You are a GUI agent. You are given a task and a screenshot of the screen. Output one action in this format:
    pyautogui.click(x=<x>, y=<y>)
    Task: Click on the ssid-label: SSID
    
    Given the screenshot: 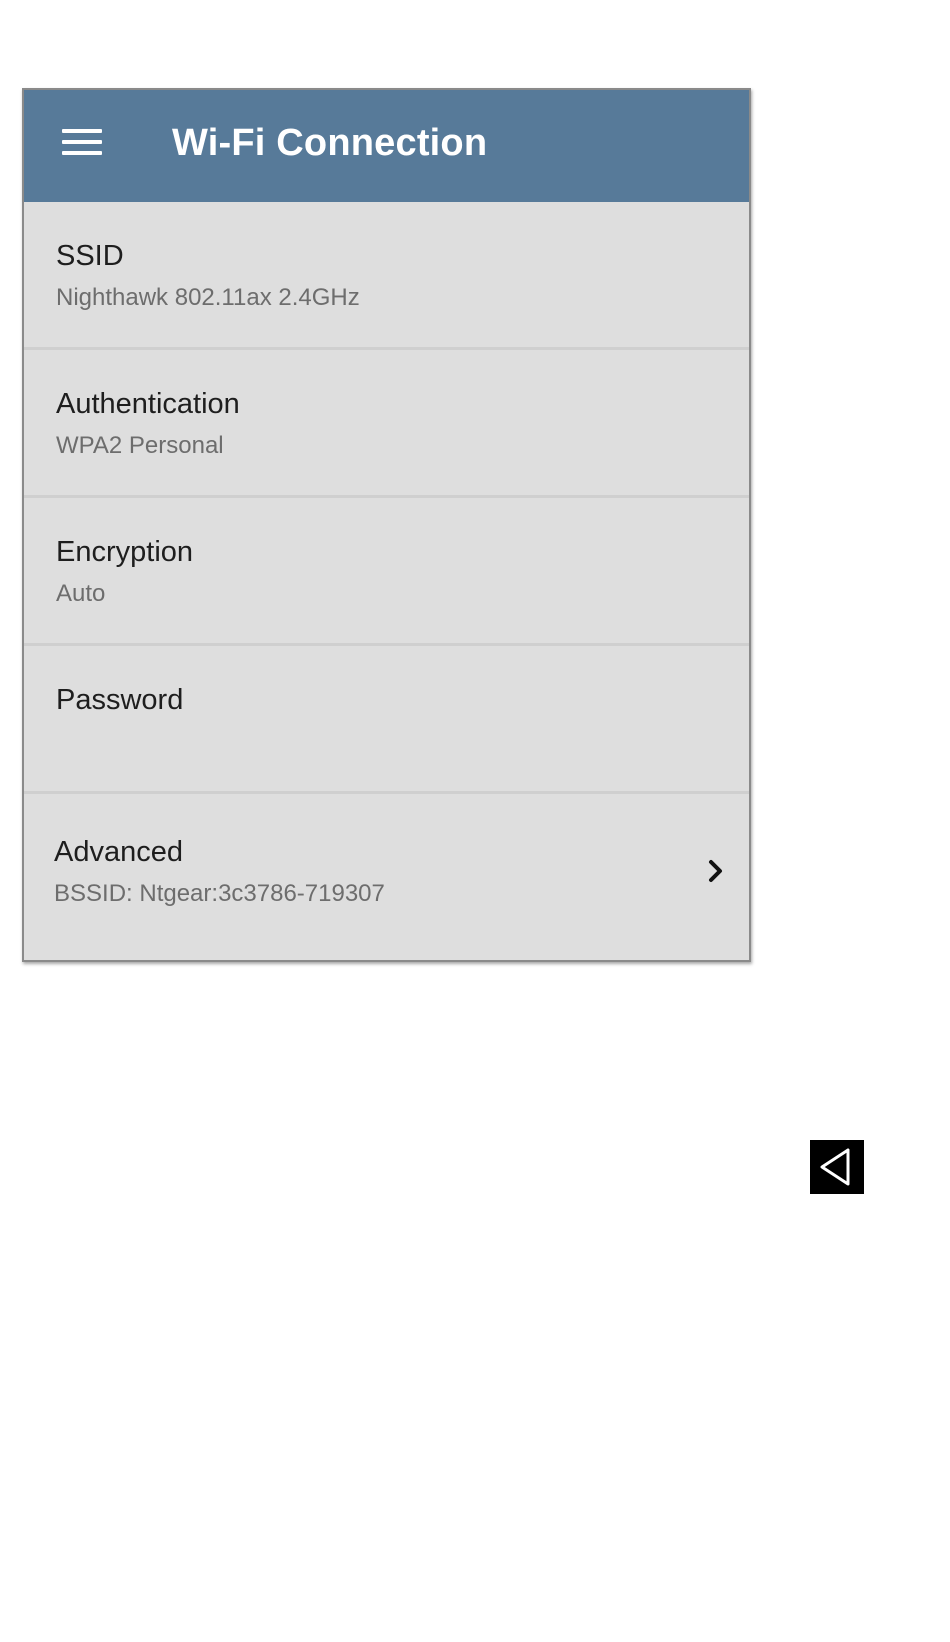 What is the action you would take?
    pyautogui.click(x=90, y=256)
    